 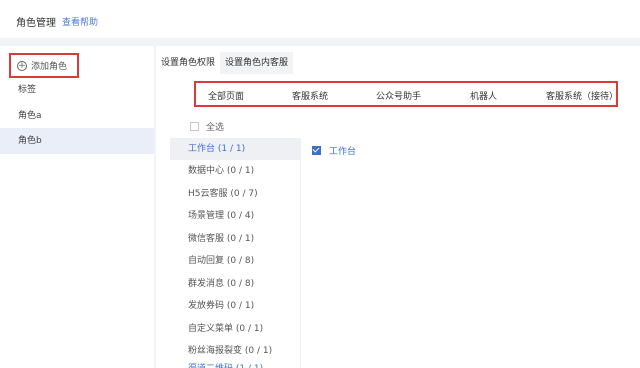 What do you see at coordinates (582, 95) in the screenshot?
I see `category-service-reception: 客服系统（接待）` at bounding box center [582, 95].